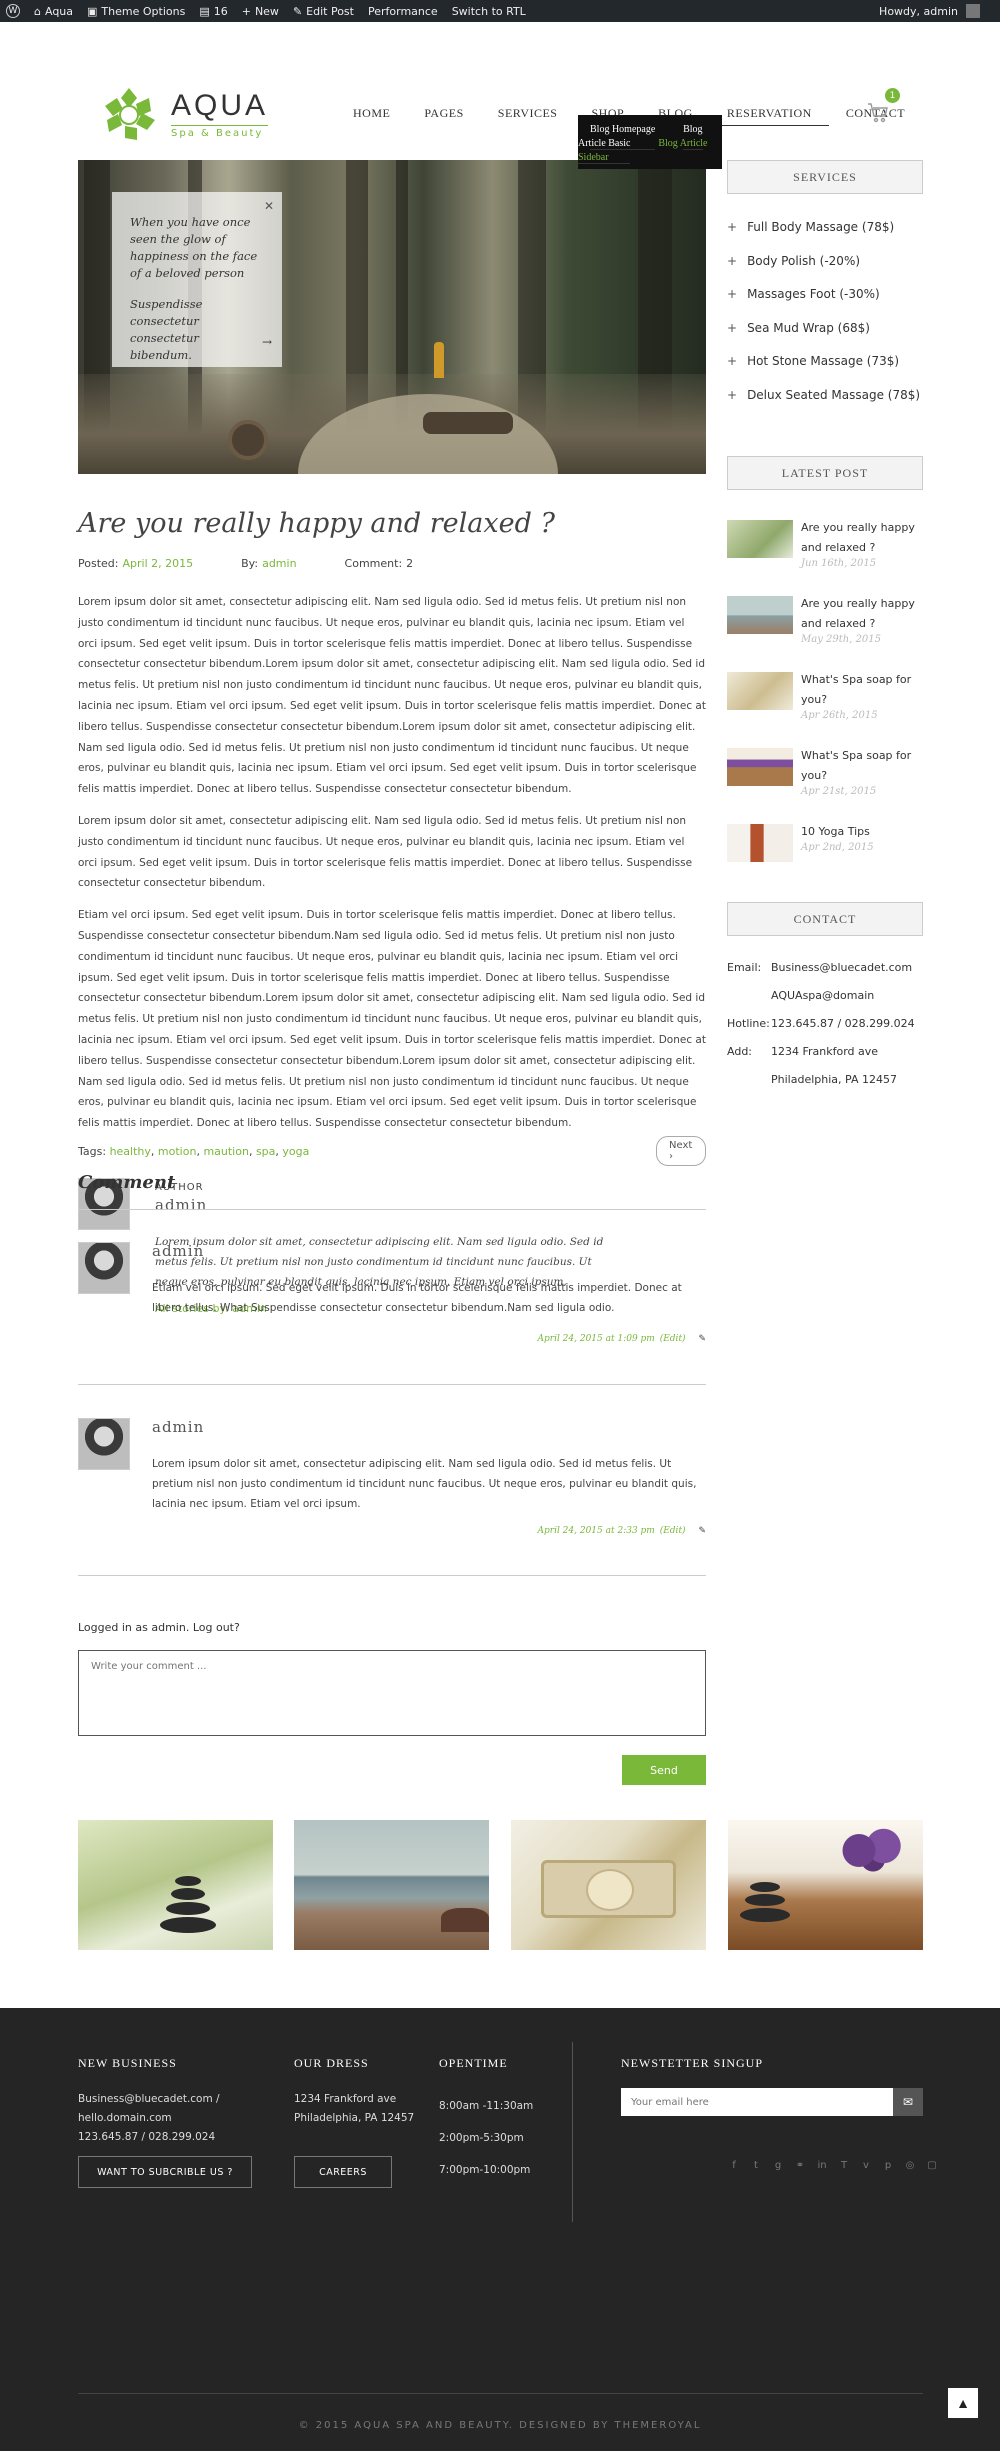  What do you see at coordinates (226, 1151) in the screenshot?
I see `tag-link: maution` at bounding box center [226, 1151].